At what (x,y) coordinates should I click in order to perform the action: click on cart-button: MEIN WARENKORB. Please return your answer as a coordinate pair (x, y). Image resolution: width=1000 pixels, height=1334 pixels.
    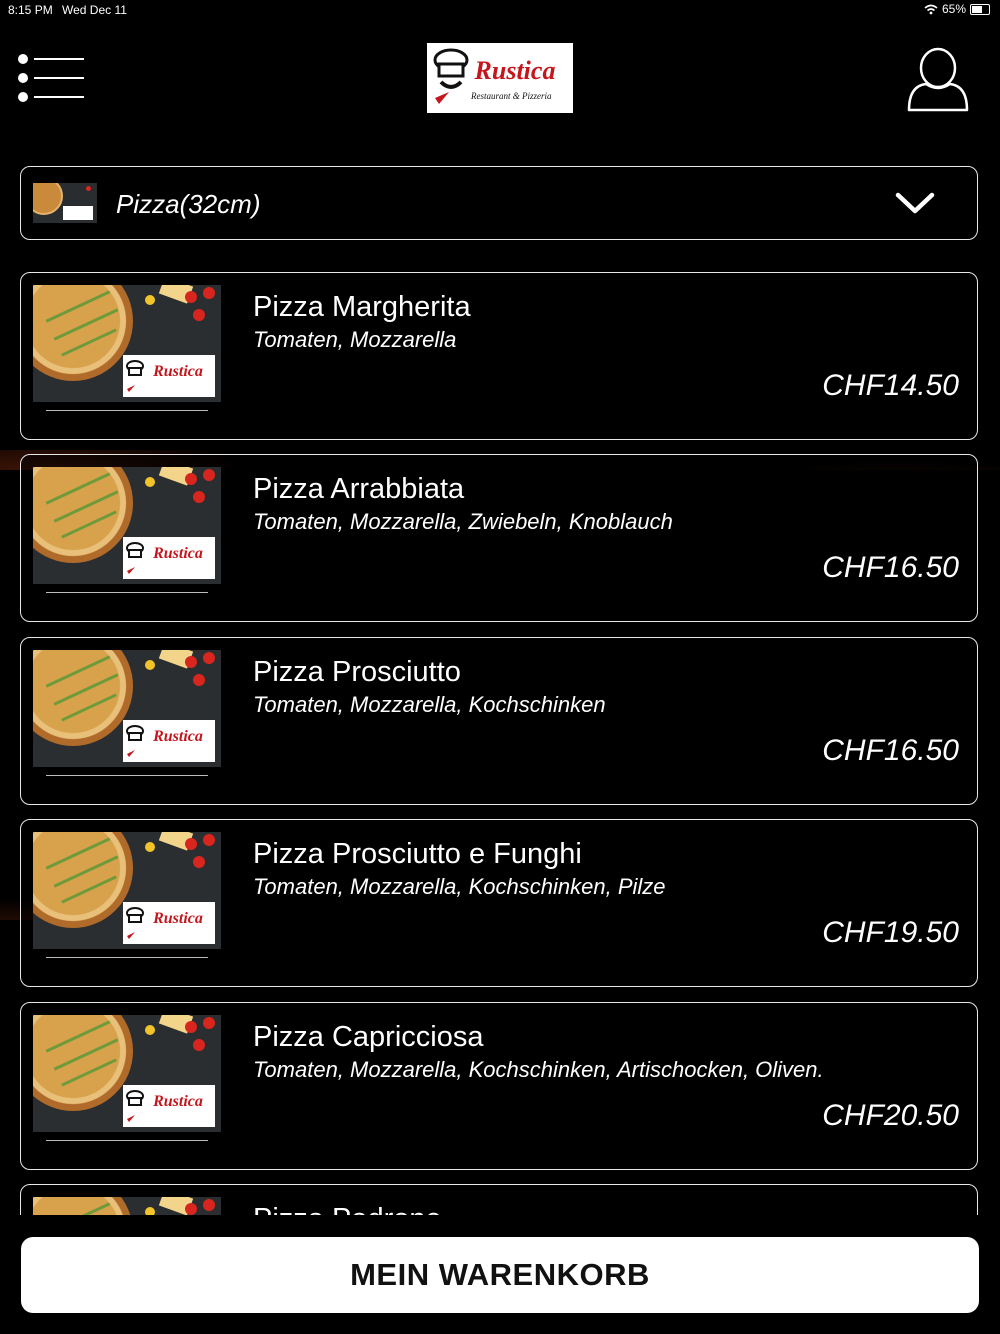
    Looking at the image, I should click on (500, 1275).